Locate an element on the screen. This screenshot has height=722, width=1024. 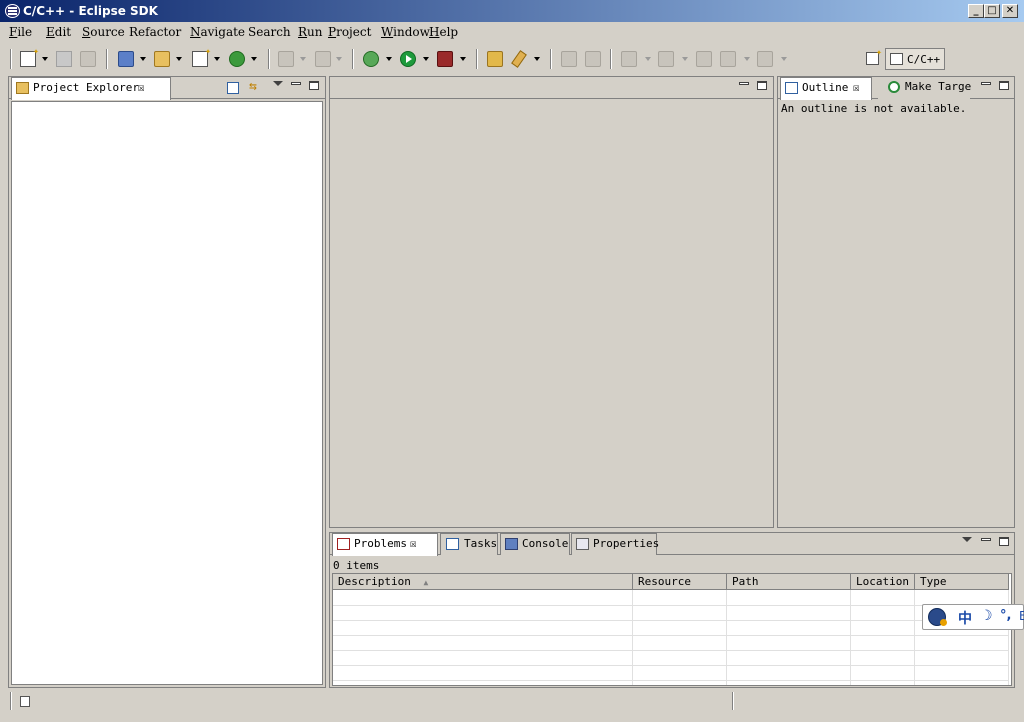
menu-file-label: ile is located at coordinates (25, 32).